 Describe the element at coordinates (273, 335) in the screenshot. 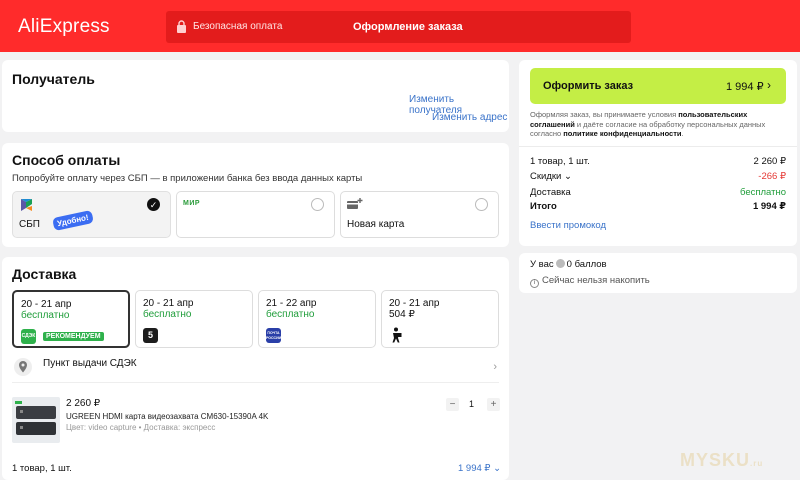

I see `russian-post-logo-icon: ПОЧТА РОССИИ` at that location.